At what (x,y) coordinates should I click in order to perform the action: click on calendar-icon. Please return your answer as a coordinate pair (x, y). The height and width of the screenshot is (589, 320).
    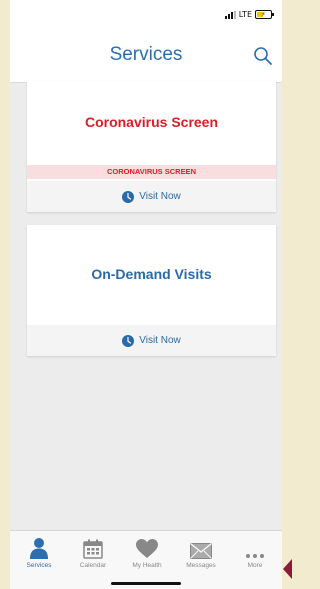
    Looking at the image, I should click on (93, 549).